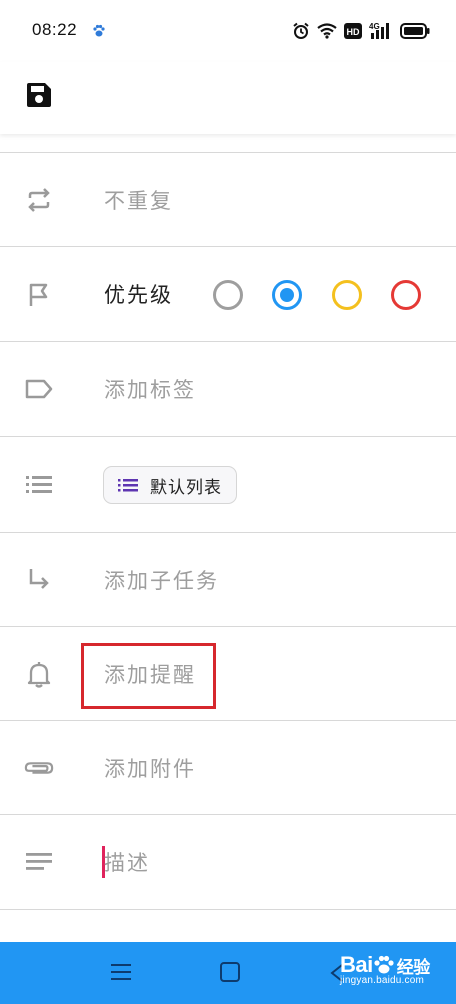 This screenshot has height=1004, width=456. I want to click on row-description: 描述, so click(228, 861).